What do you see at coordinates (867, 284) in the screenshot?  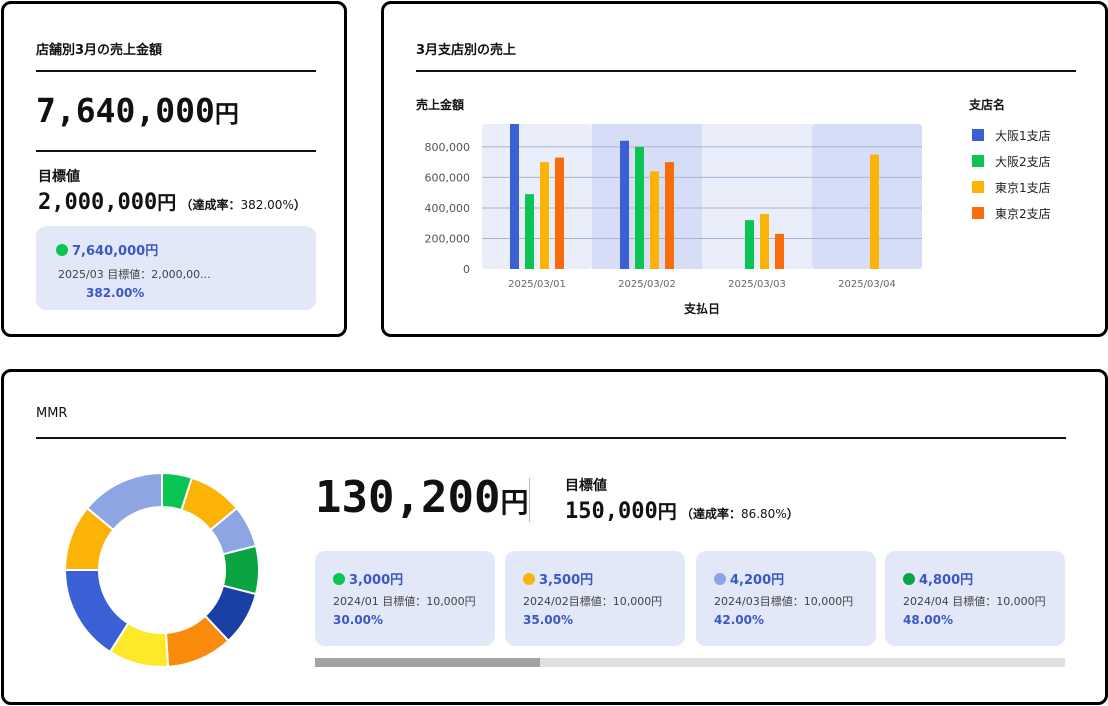 I see `x-tick-label: 2025/03/04` at bounding box center [867, 284].